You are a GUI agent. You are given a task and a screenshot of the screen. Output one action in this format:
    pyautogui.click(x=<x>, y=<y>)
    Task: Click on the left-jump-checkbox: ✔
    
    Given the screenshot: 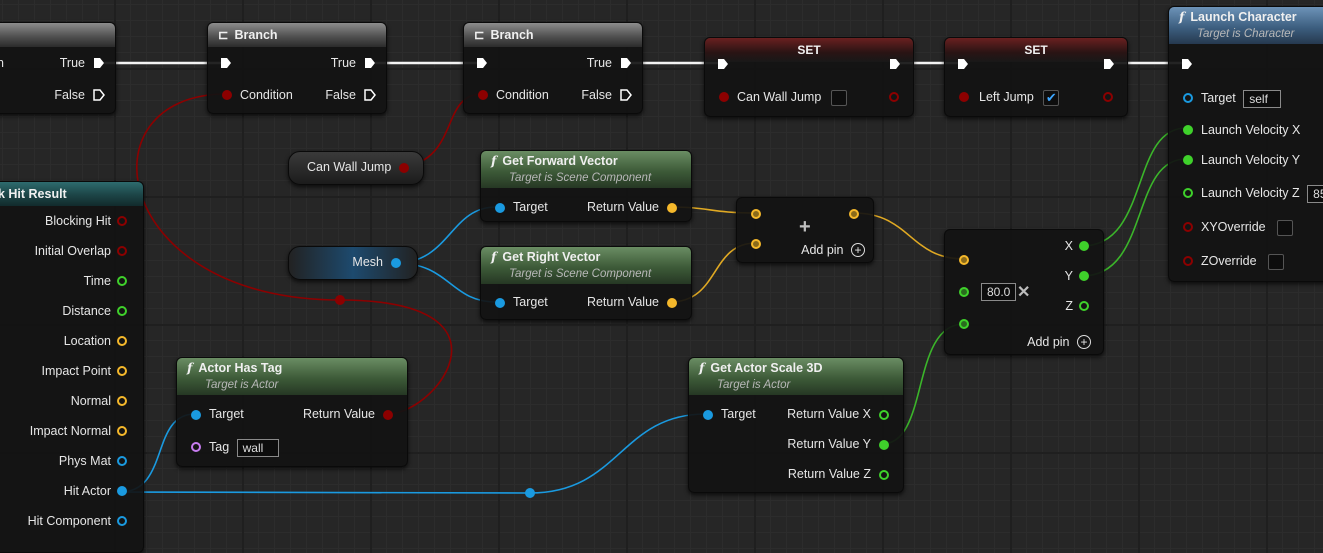 What is the action you would take?
    pyautogui.click(x=1051, y=97)
    